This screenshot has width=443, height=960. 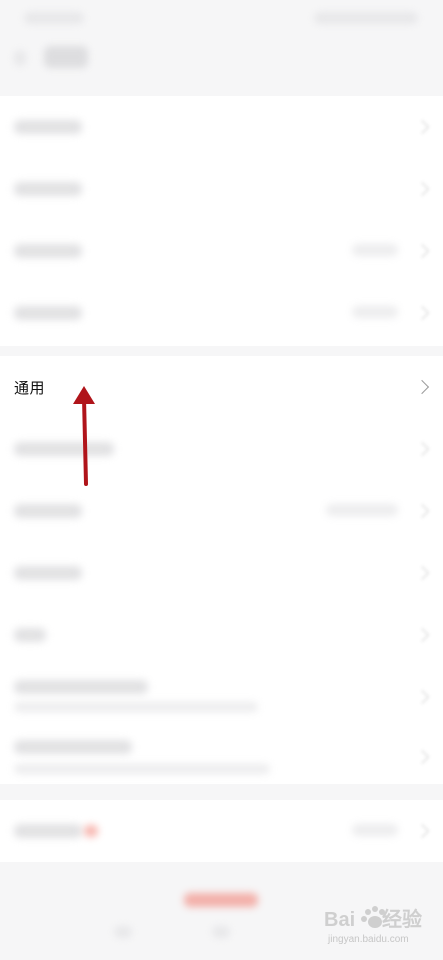 What do you see at coordinates (373, 918) in the screenshot?
I see `baidu-paw-logo: Bai 经验` at bounding box center [373, 918].